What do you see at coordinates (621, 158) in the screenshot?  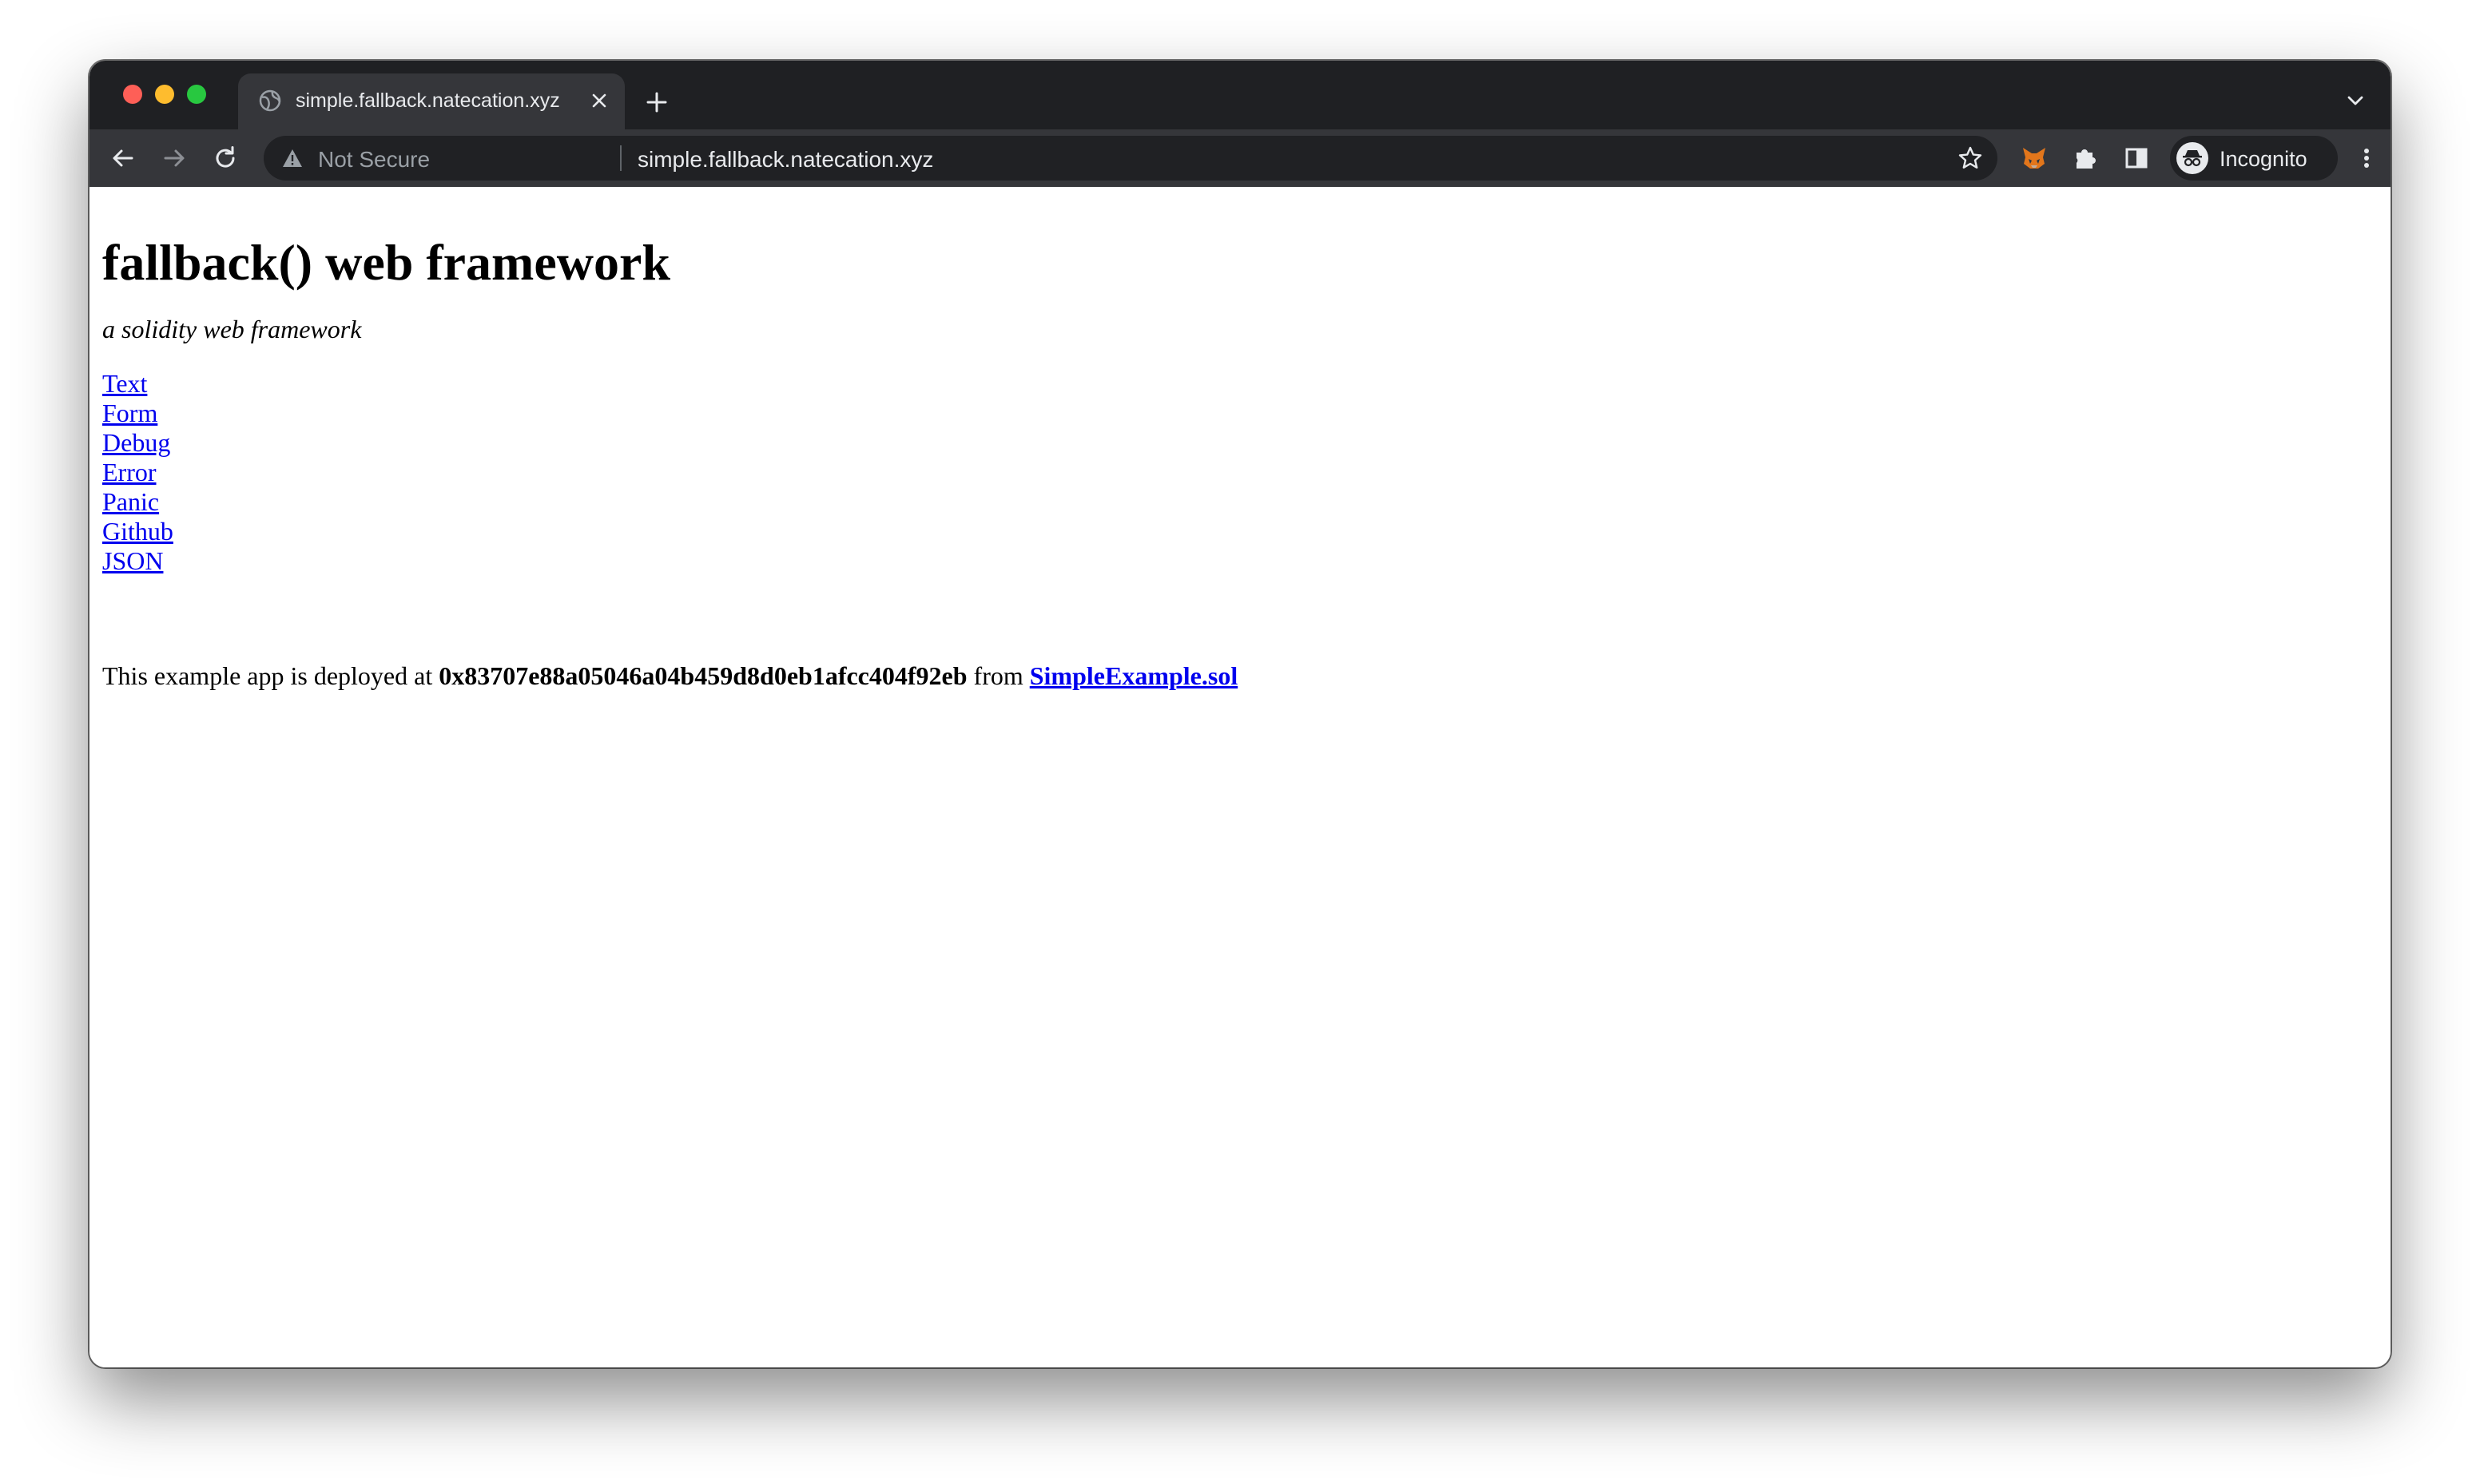 I see `address-divider` at bounding box center [621, 158].